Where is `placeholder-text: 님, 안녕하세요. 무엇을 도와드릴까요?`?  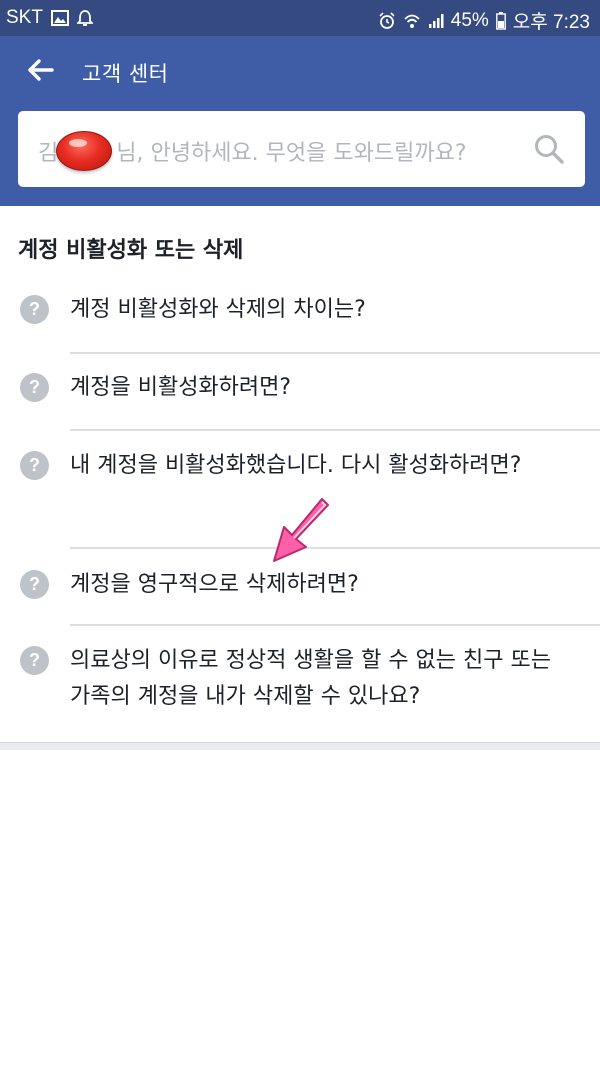 placeholder-text: 님, 안녕하세요. 무엇을 도와드릴까요? is located at coordinates (291, 153).